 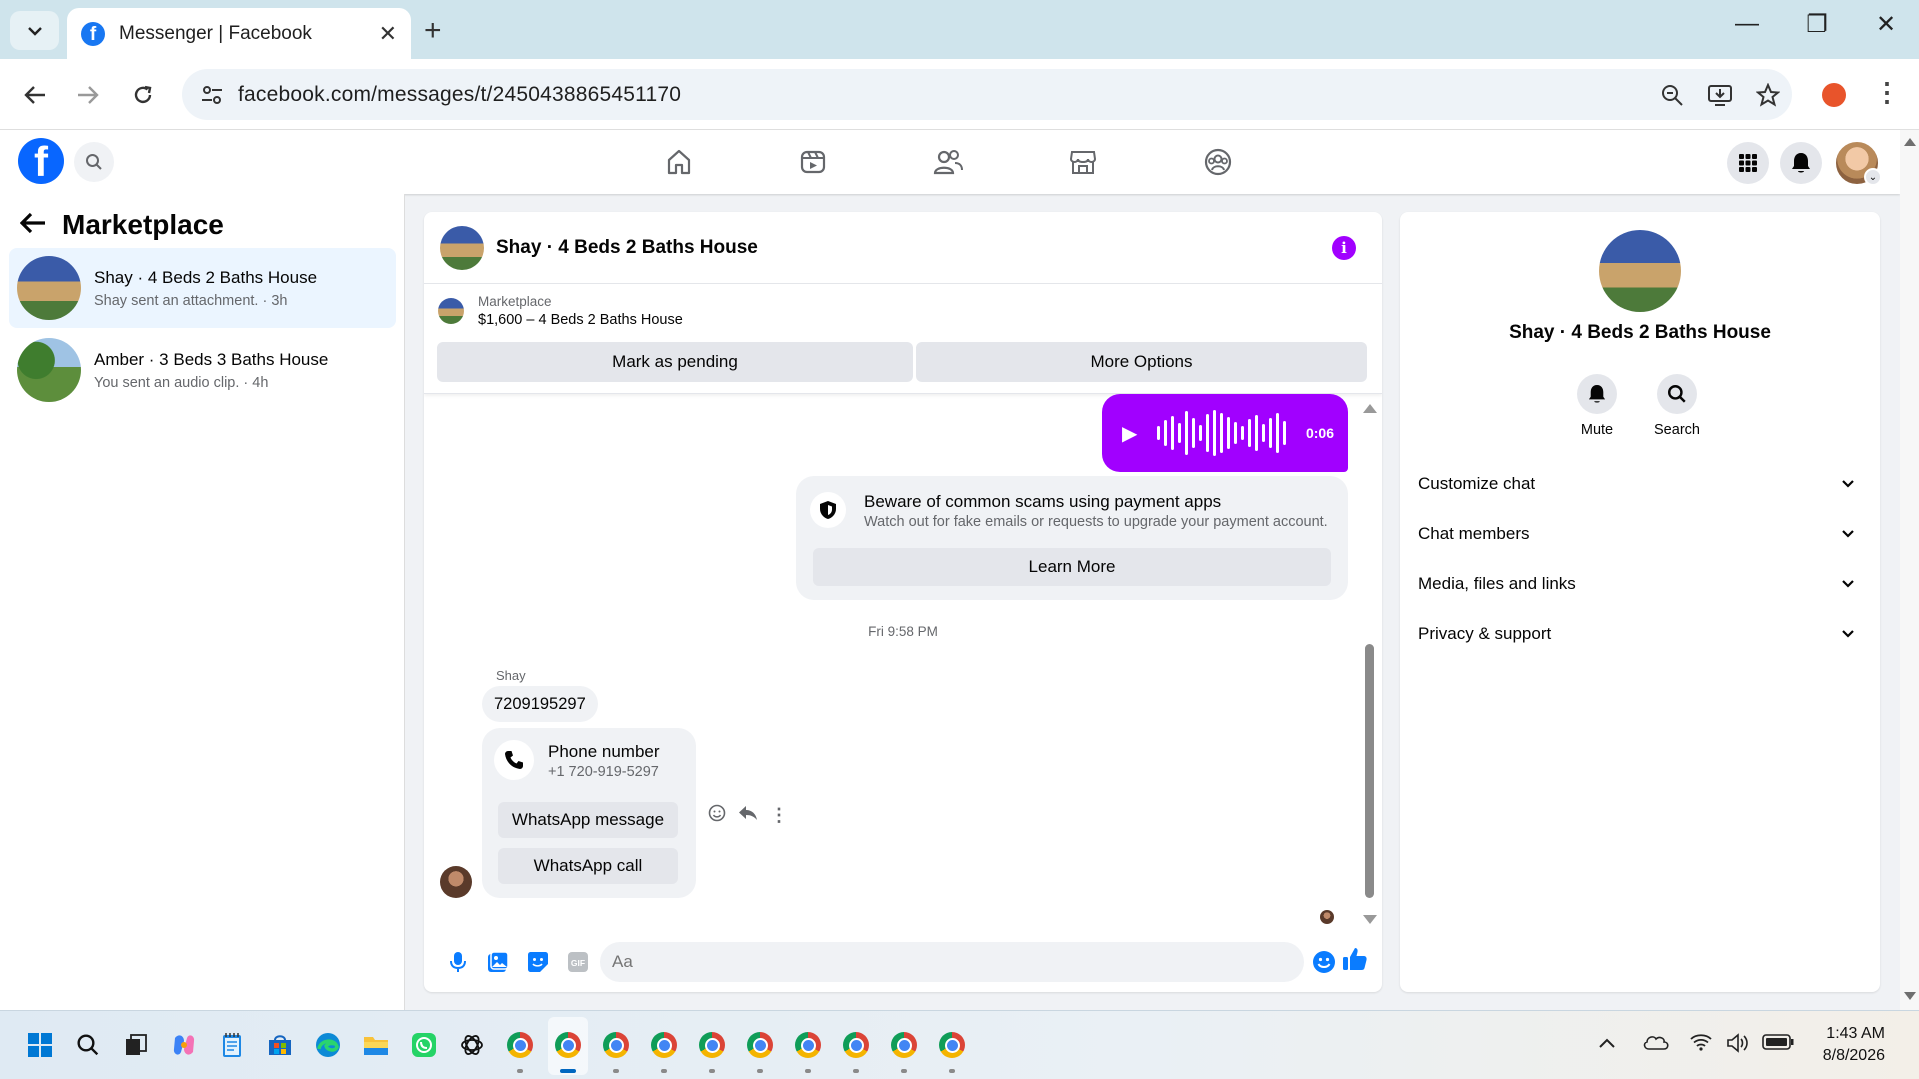 I want to click on details-avatar, so click(x=1640, y=271).